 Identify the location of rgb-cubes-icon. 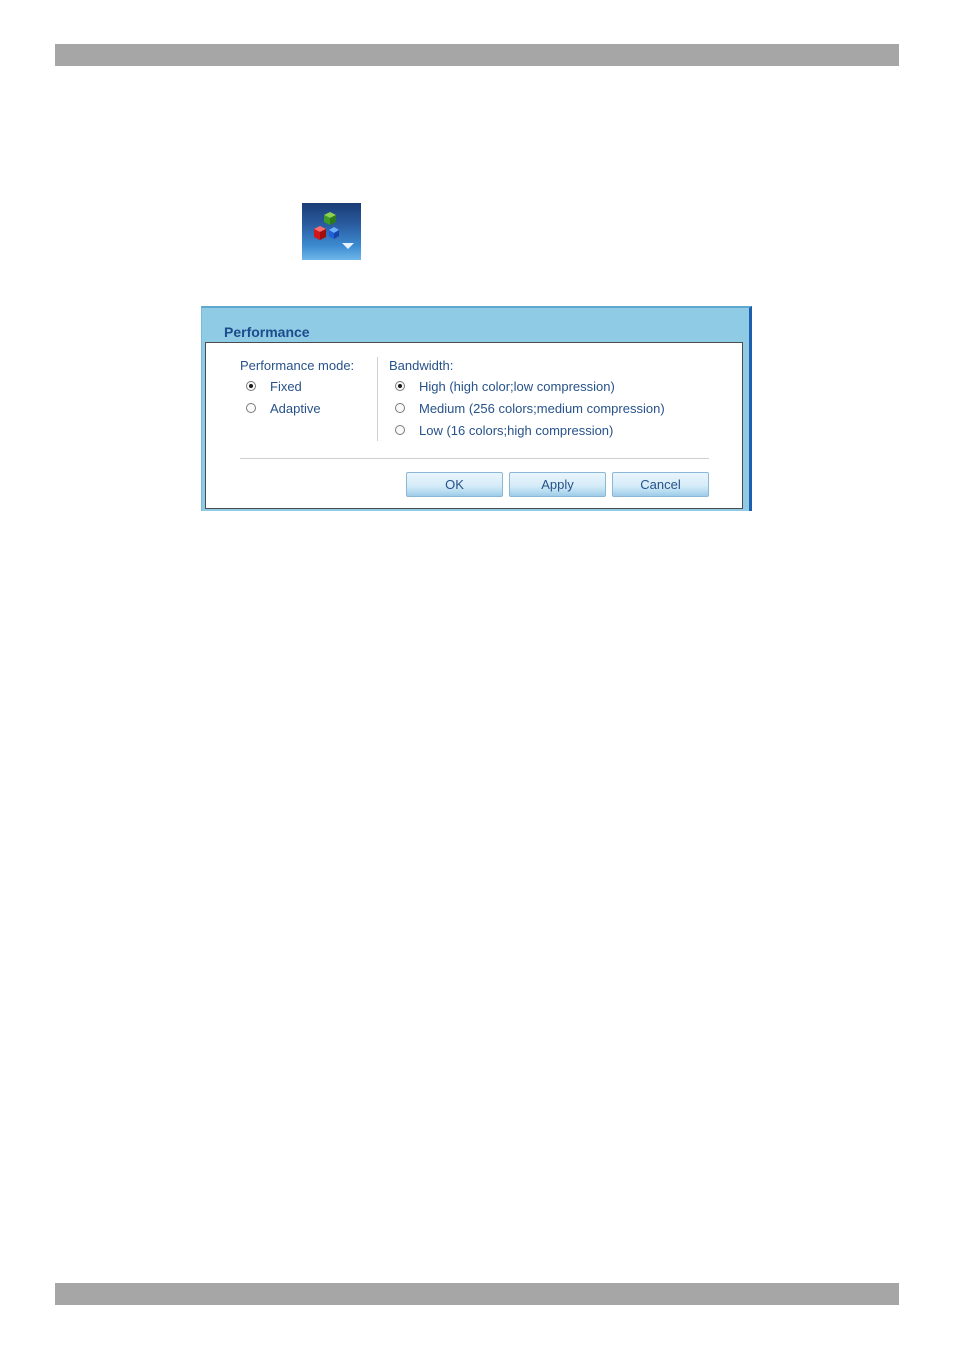
(334, 230).